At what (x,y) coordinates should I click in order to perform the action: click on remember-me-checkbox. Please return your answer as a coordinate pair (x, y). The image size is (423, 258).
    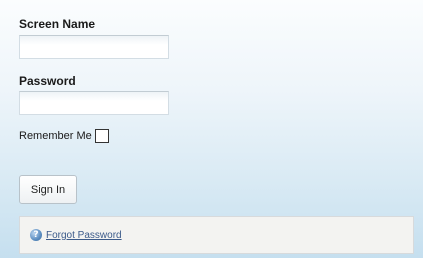
    Looking at the image, I should click on (101, 136).